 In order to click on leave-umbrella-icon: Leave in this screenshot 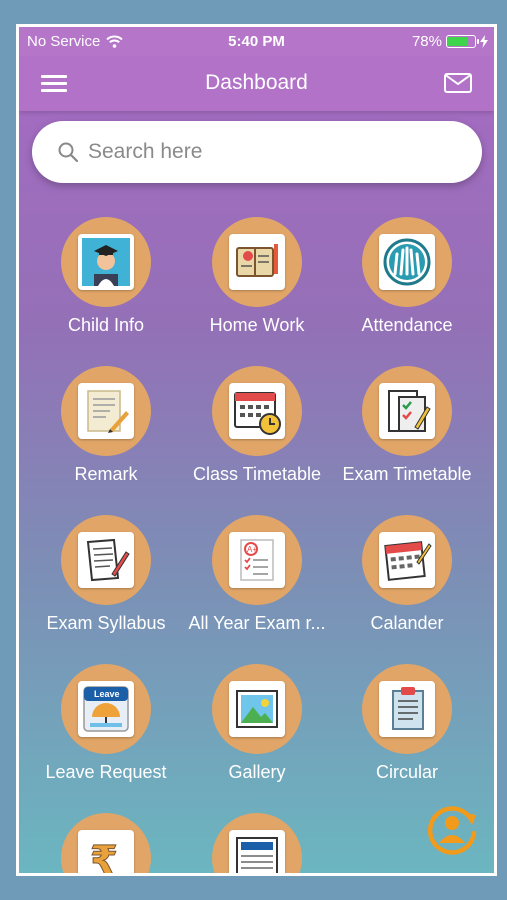, I will do `click(106, 709)`.